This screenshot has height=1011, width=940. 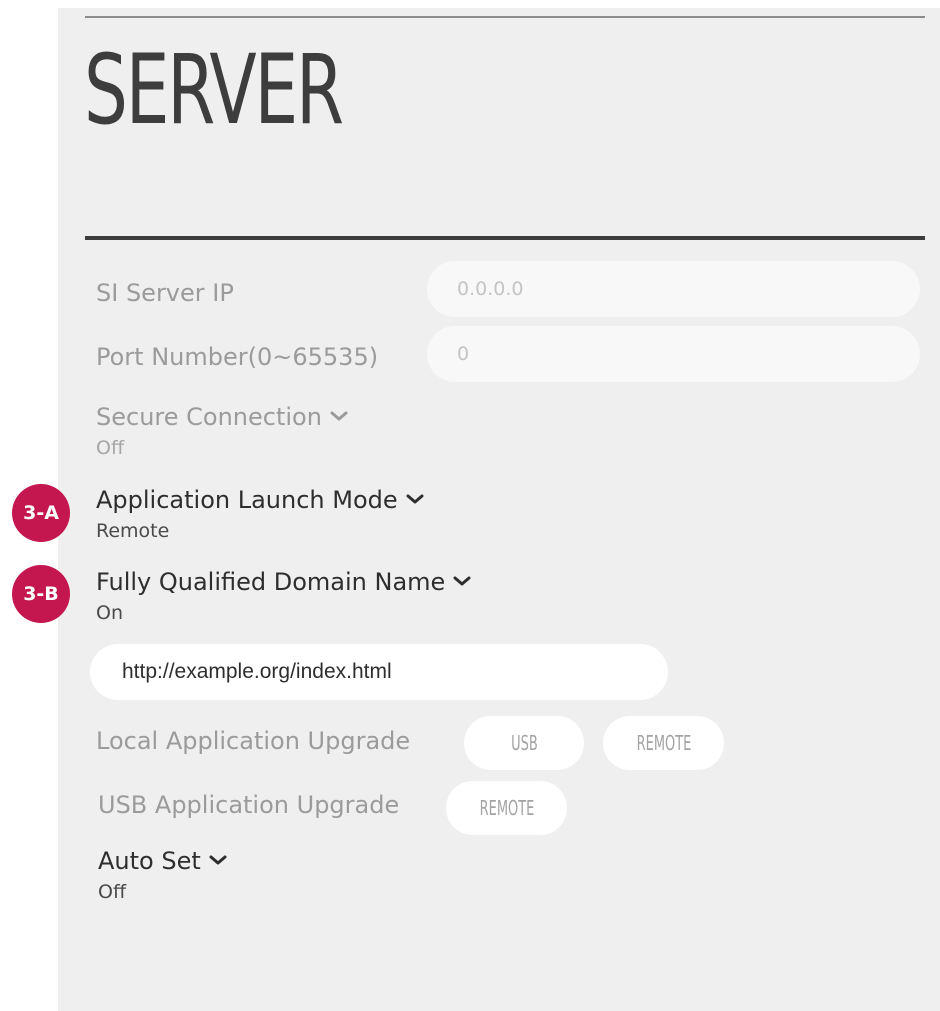 What do you see at coordinates (165, 293) in the screenshot?
I see `si-server-ip-label: SI Server IP` at bounding box center [165, 293].